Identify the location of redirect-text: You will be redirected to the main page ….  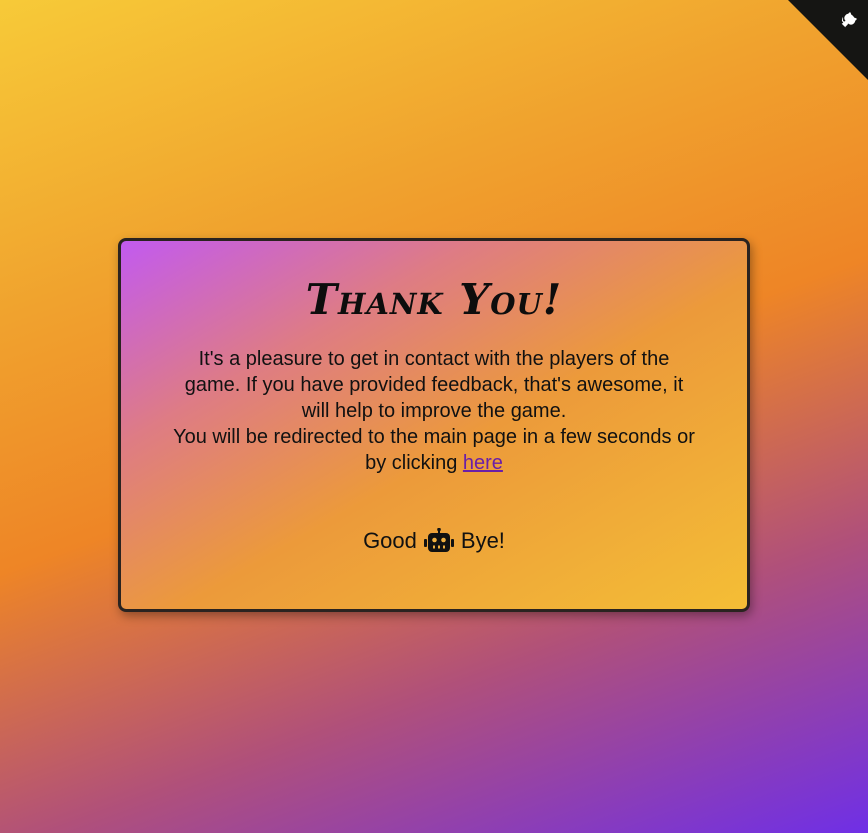
(434, 450).